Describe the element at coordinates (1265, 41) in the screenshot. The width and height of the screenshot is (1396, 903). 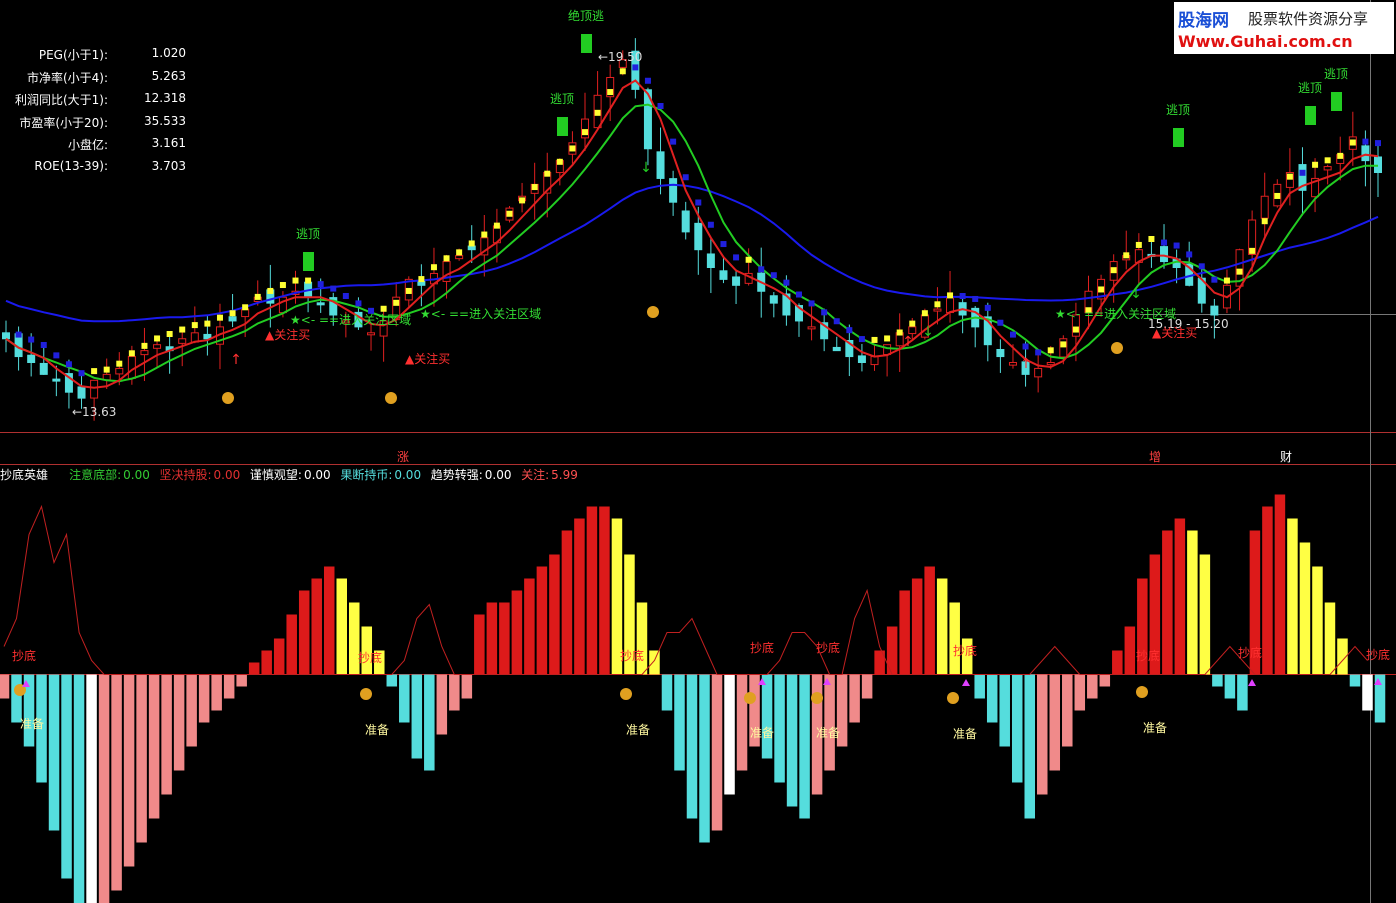
I see `watermark-url: Www.Guhai.com.cn` at that location.